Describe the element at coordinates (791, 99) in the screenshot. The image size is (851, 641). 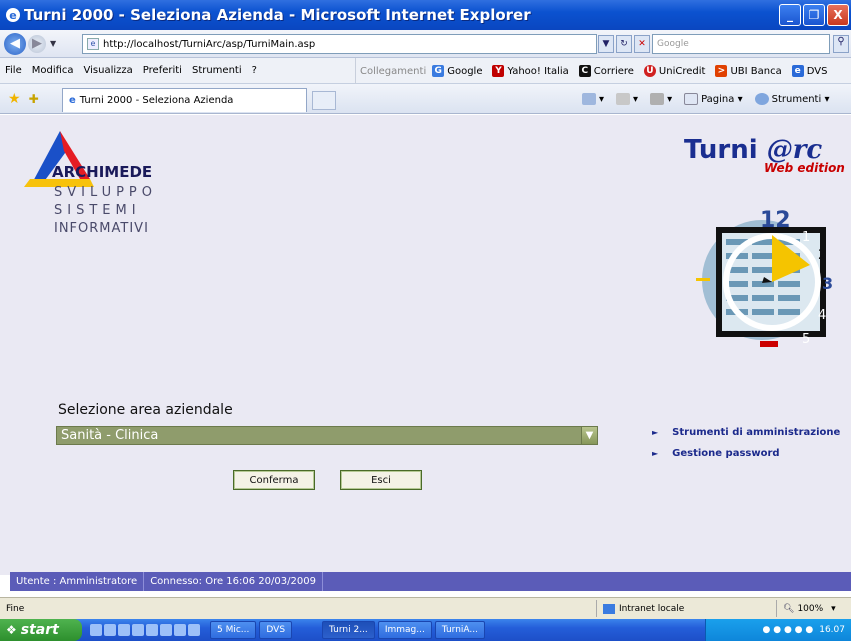
I see `tools-menu: Strumenti ▾` at that location.